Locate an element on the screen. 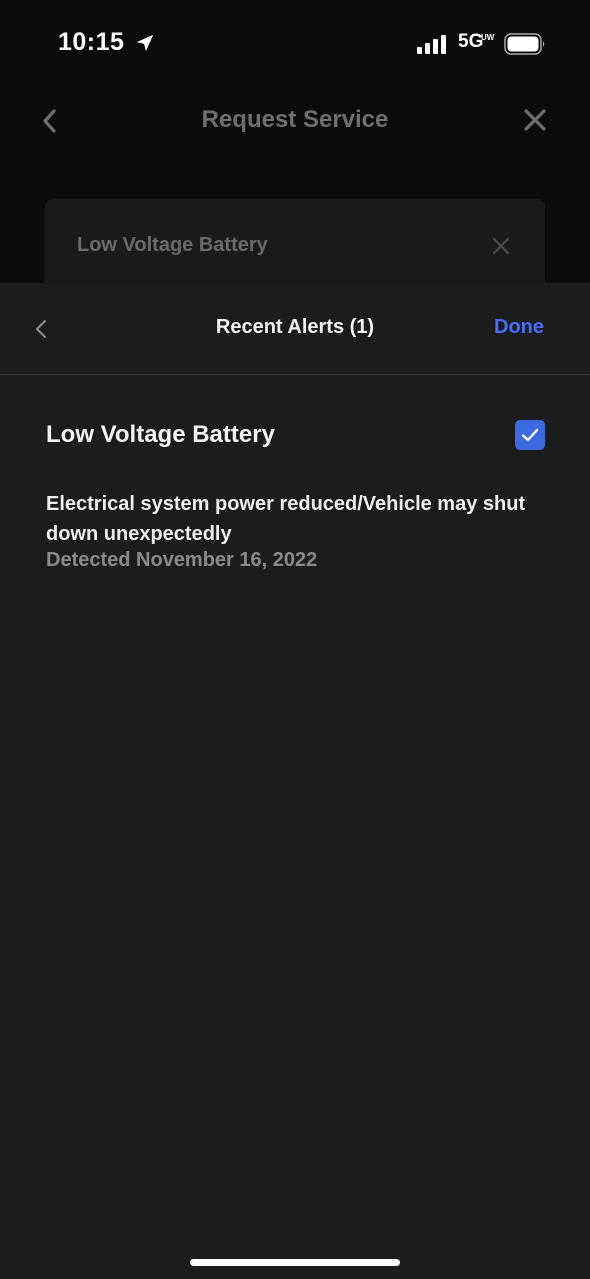 This screenshot has height=1279, width=590. battery-icon is located at coordinates (524, 44).